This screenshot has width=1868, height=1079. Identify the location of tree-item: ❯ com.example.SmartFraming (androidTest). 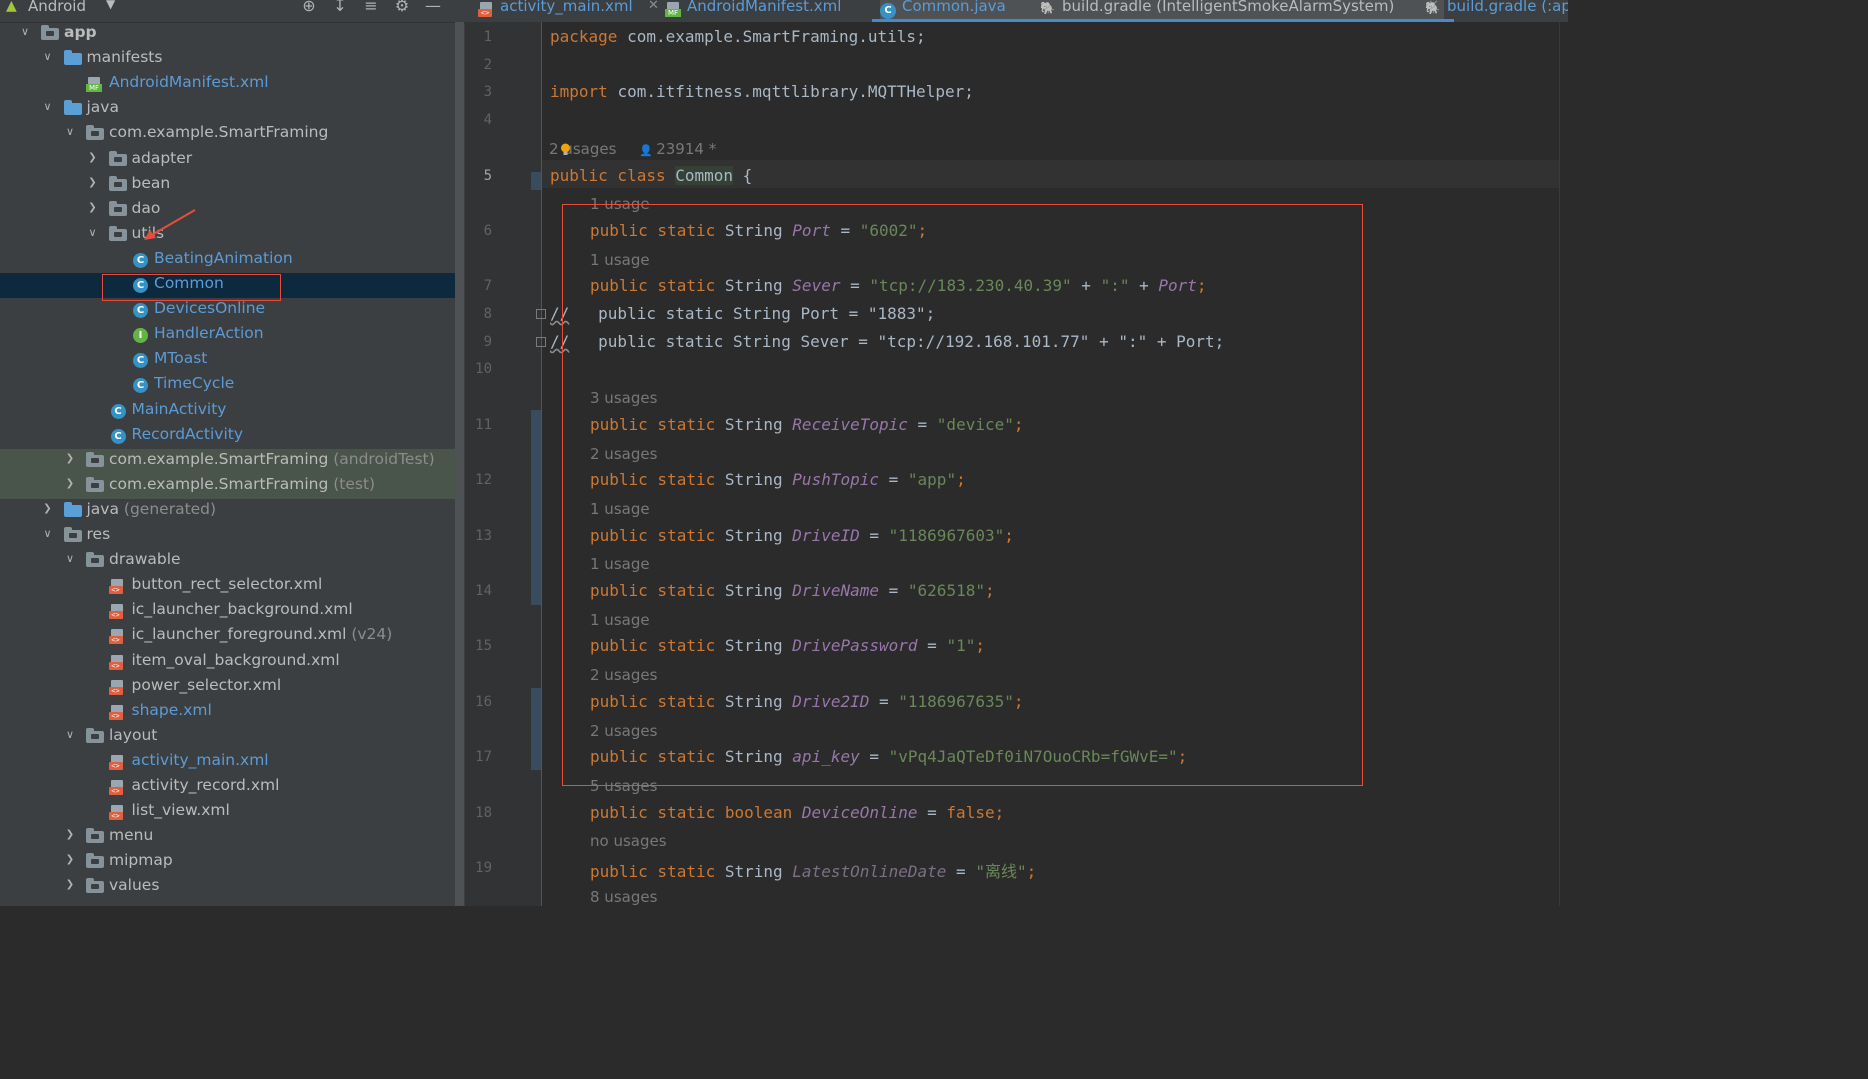
(229, 461).